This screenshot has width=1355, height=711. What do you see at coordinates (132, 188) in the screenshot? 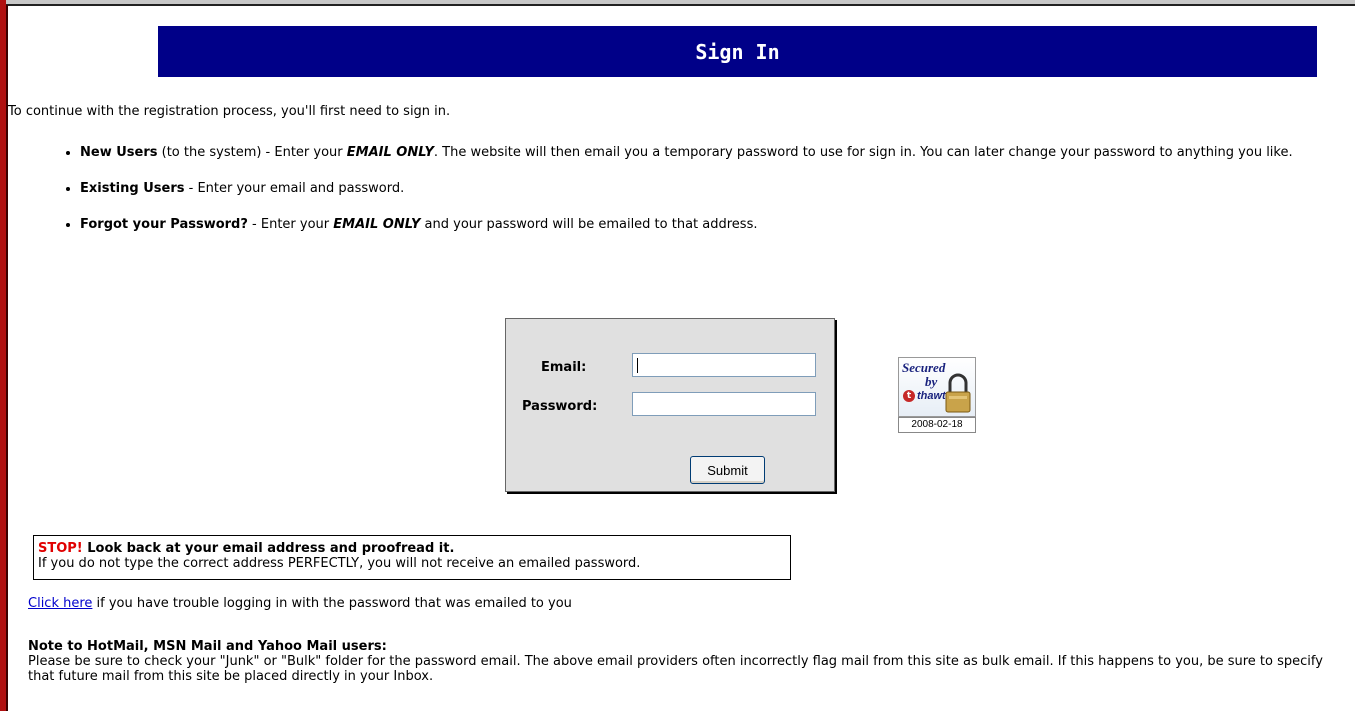
I see `bullet-term: Existing Users` at bounding box center [132, 188].